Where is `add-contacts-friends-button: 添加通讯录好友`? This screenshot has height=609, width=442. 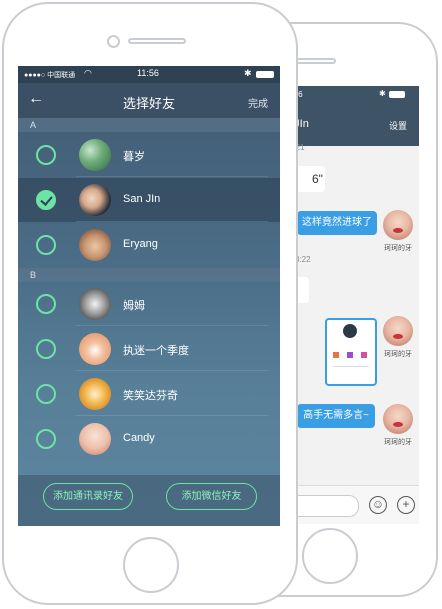 add-contacts-friends-button: 添加通讯录好友 is located at coordinates (88, 496).